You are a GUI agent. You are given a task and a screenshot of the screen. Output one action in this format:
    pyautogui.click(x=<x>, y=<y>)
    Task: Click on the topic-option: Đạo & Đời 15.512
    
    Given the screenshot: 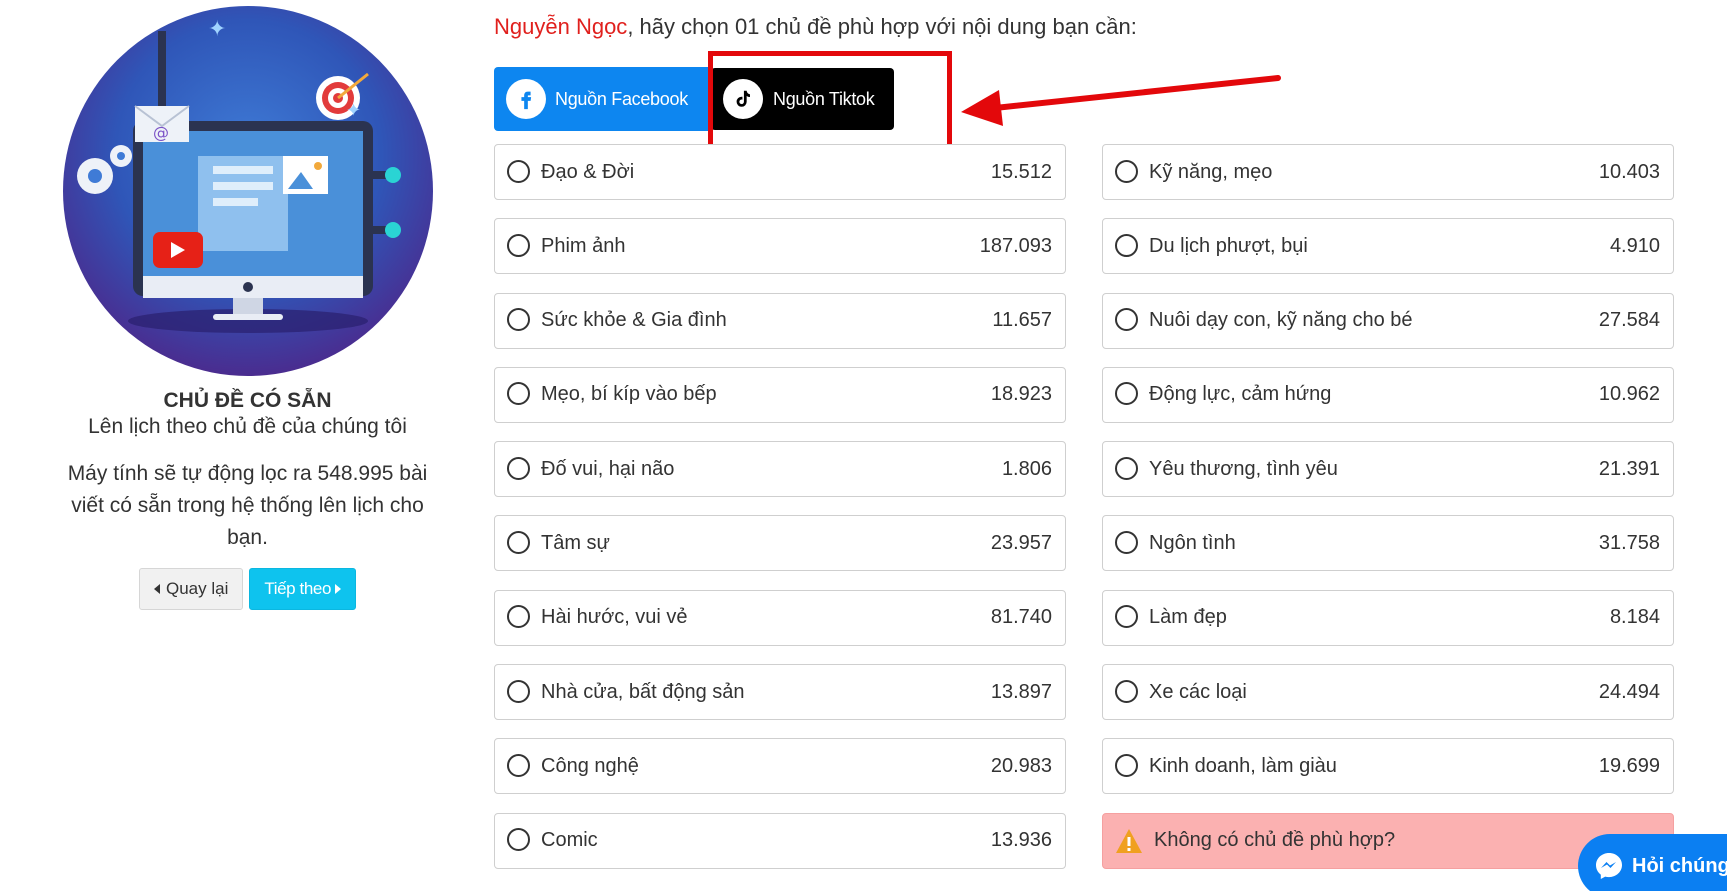 What is the action you would take?
    pyautogui.click(x=780, y=172)
    